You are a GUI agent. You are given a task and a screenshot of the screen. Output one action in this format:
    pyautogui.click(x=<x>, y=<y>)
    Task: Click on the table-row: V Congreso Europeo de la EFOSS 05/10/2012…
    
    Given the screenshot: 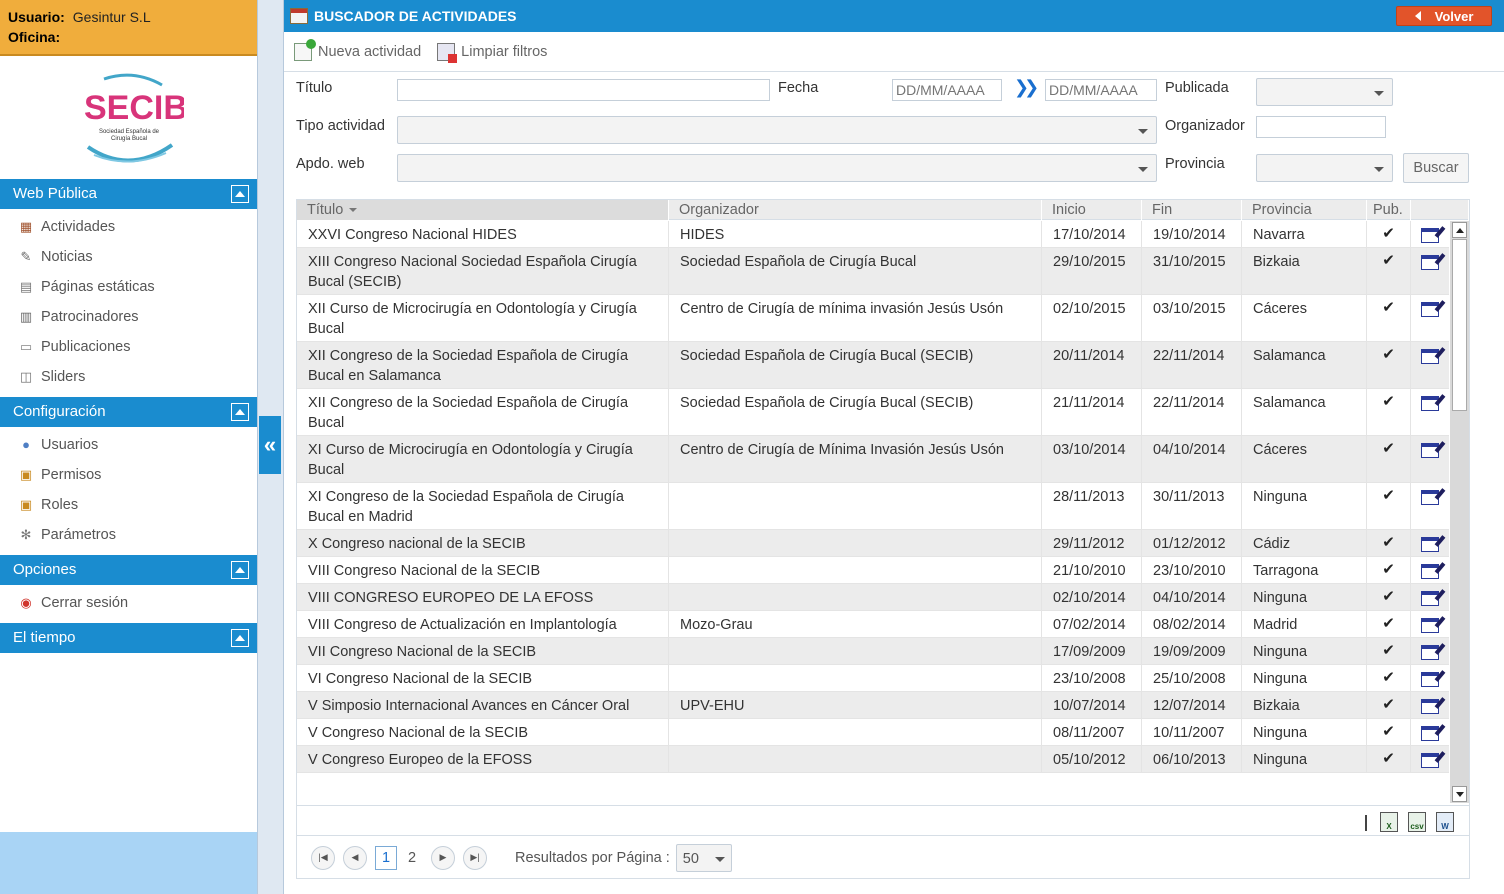 What is the action you would take?
    pyautogui.click(x=873, y=759)
    